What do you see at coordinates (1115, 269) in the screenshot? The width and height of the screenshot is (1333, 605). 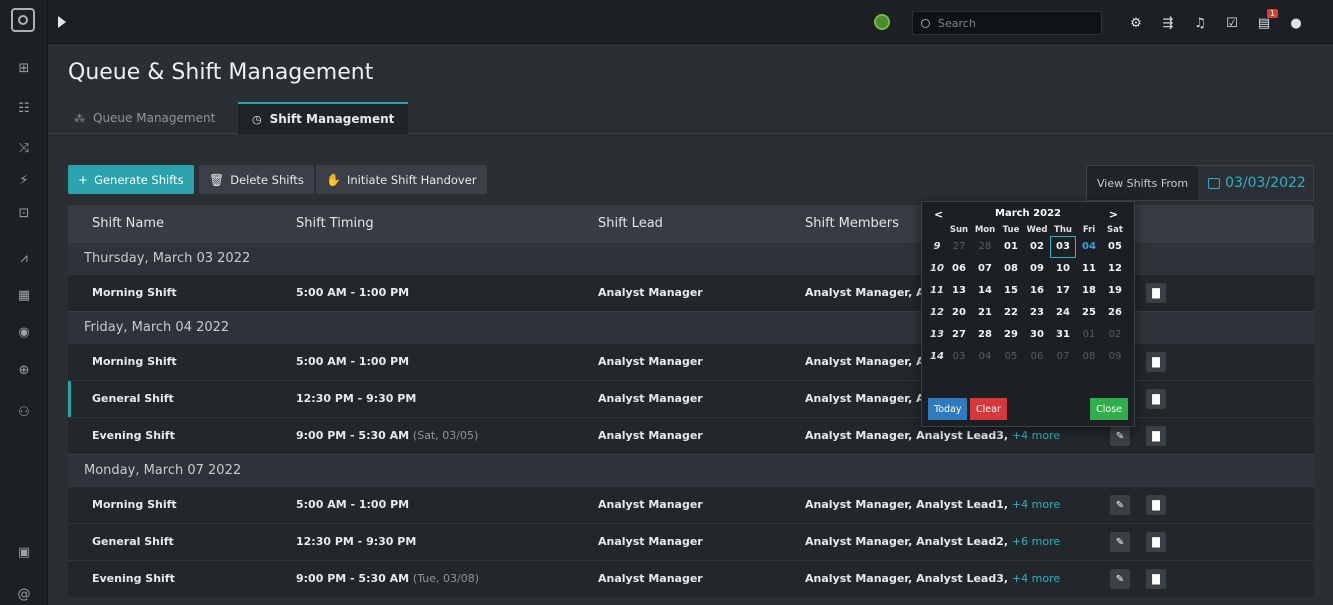 I see `calendar-day: 12` at bounding box center [1115, 269].